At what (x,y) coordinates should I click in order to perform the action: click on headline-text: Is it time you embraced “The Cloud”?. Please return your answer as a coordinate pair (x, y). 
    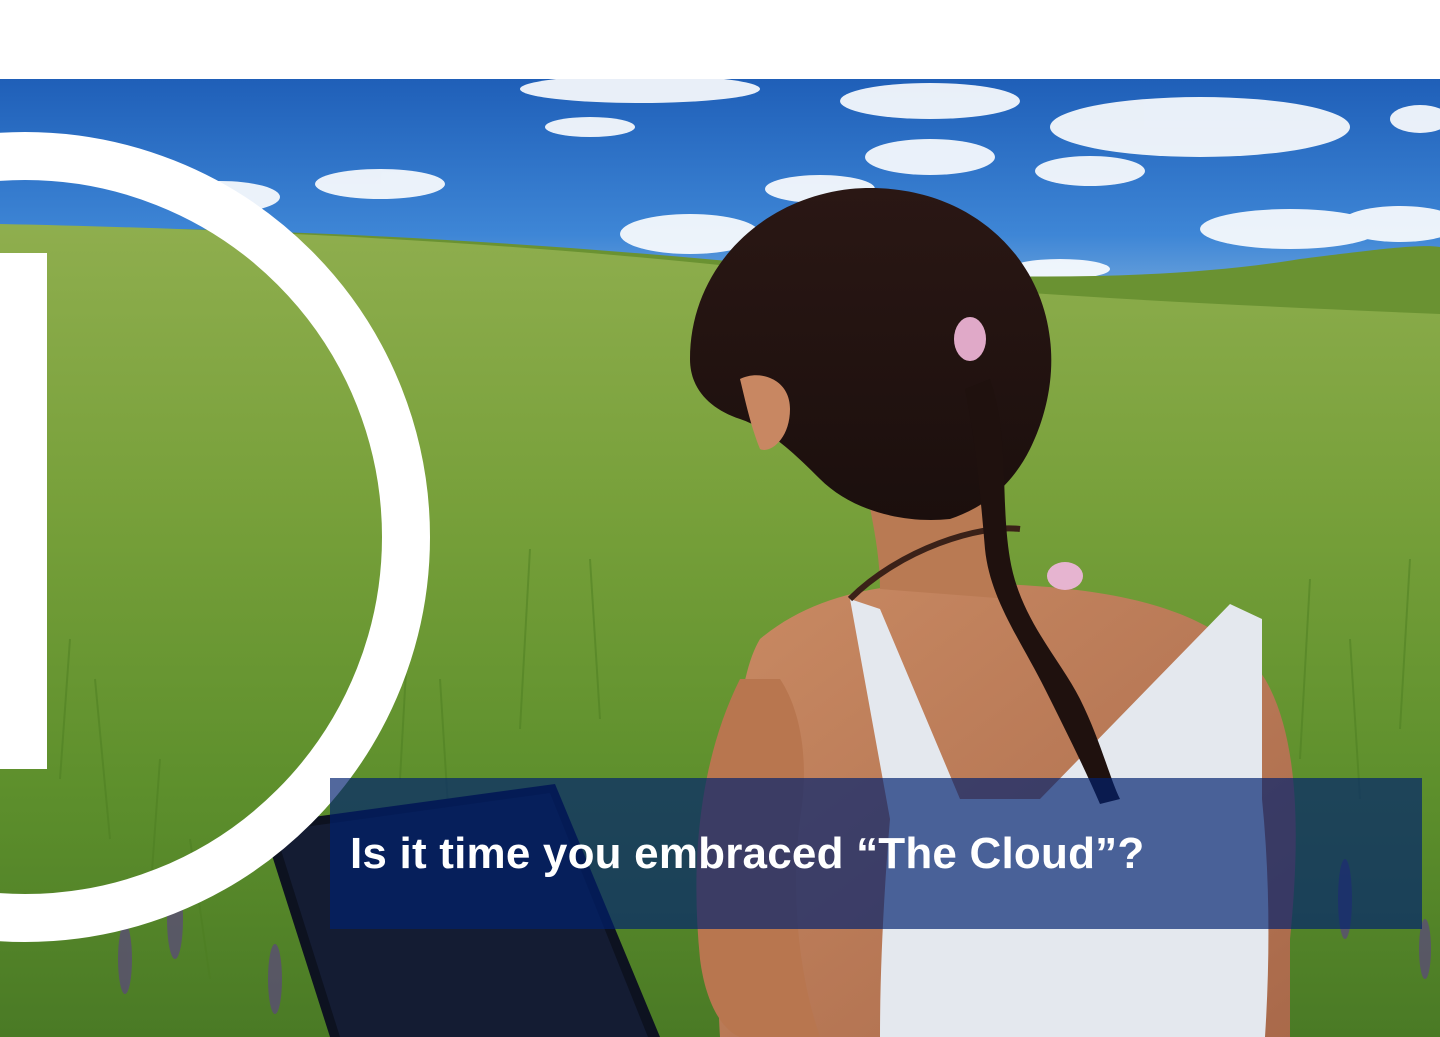
    Looking at the image, I should click on (747, 853).